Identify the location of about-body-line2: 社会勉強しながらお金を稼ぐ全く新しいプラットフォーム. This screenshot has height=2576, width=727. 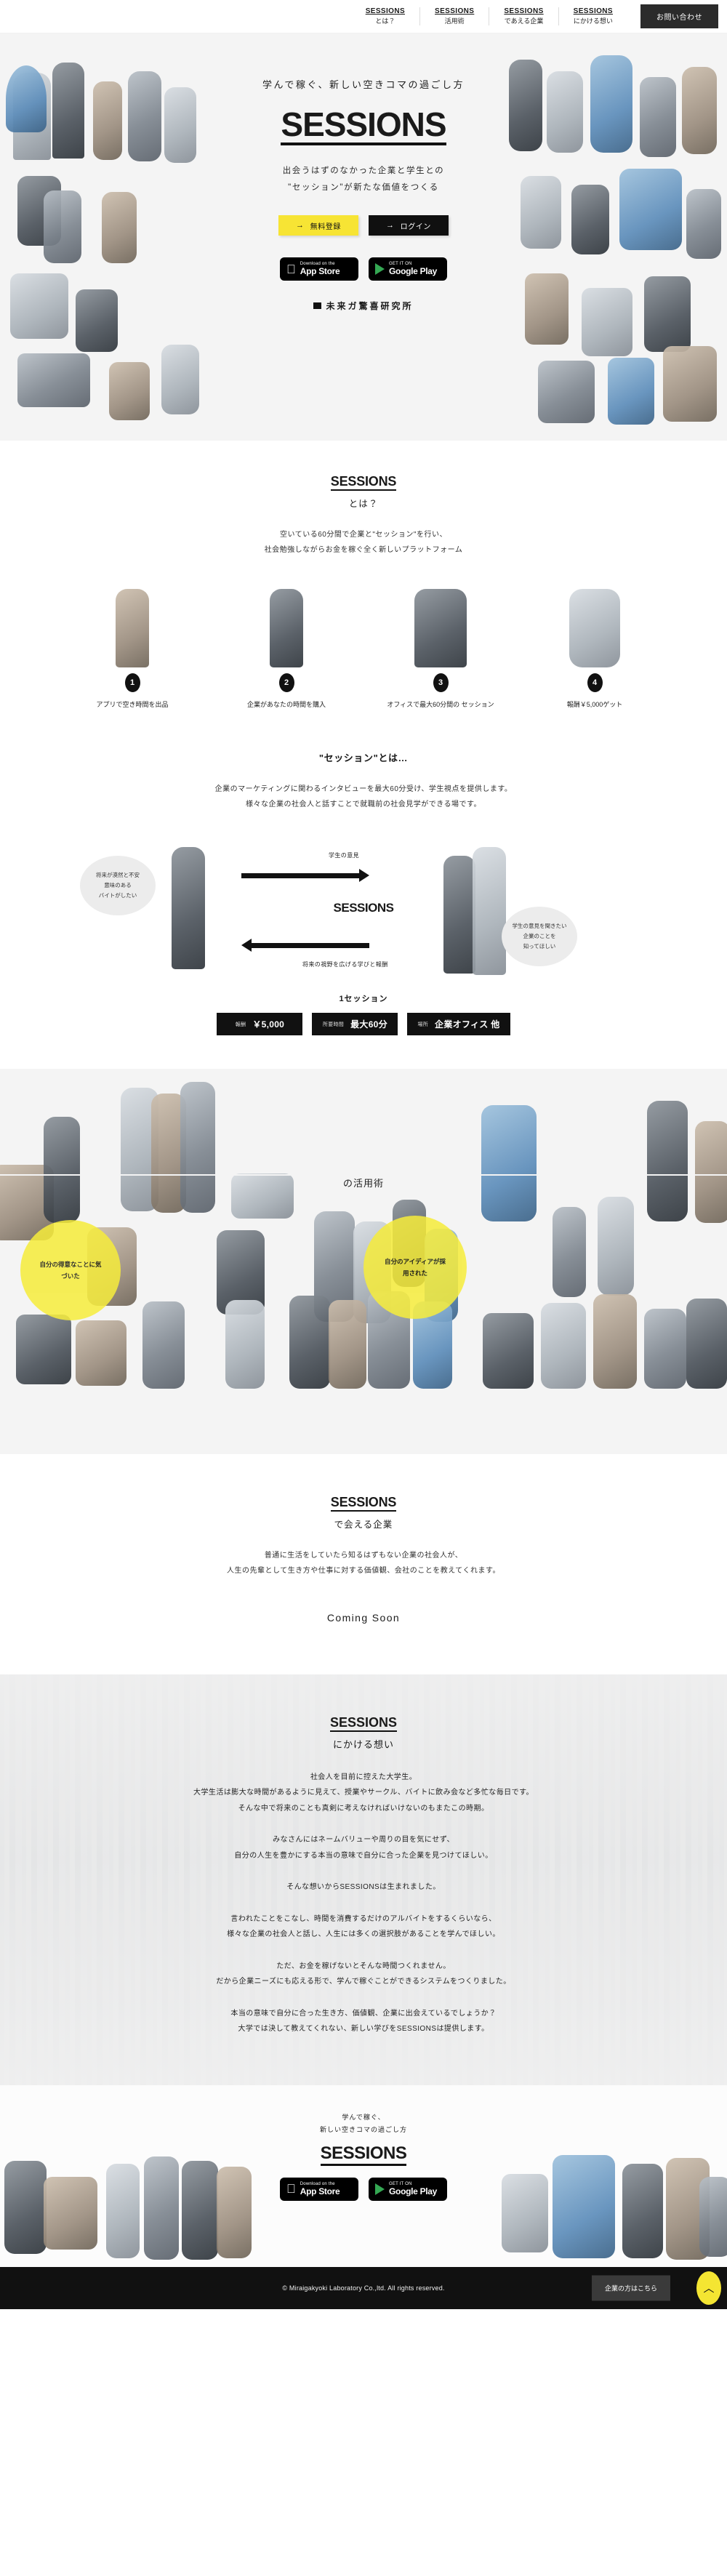
(364, 549).